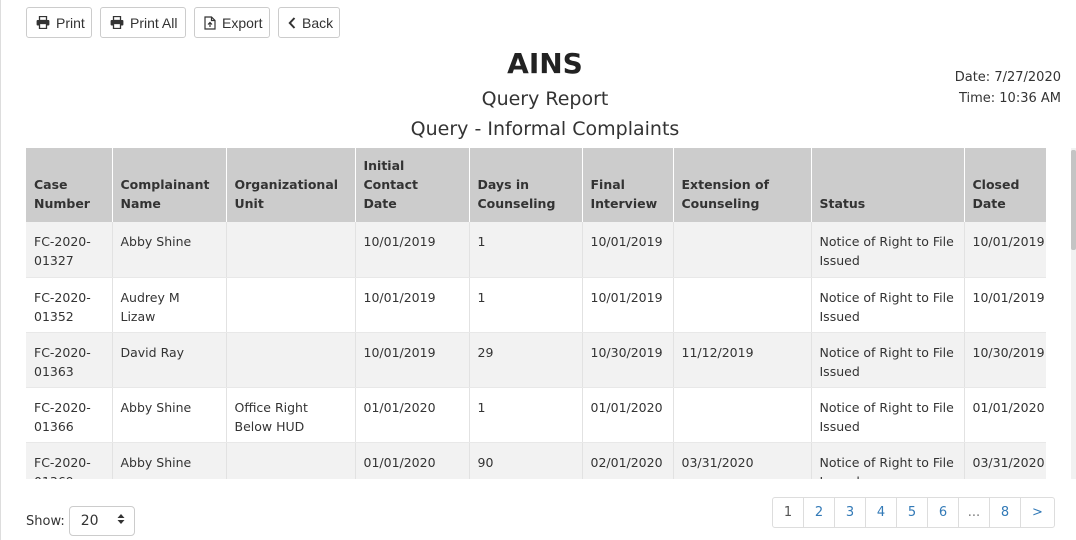 The image size is (1076, 540). Describe the element at coordinates (210, 22) in the screenshot. I see `file-export-icon` at that location.